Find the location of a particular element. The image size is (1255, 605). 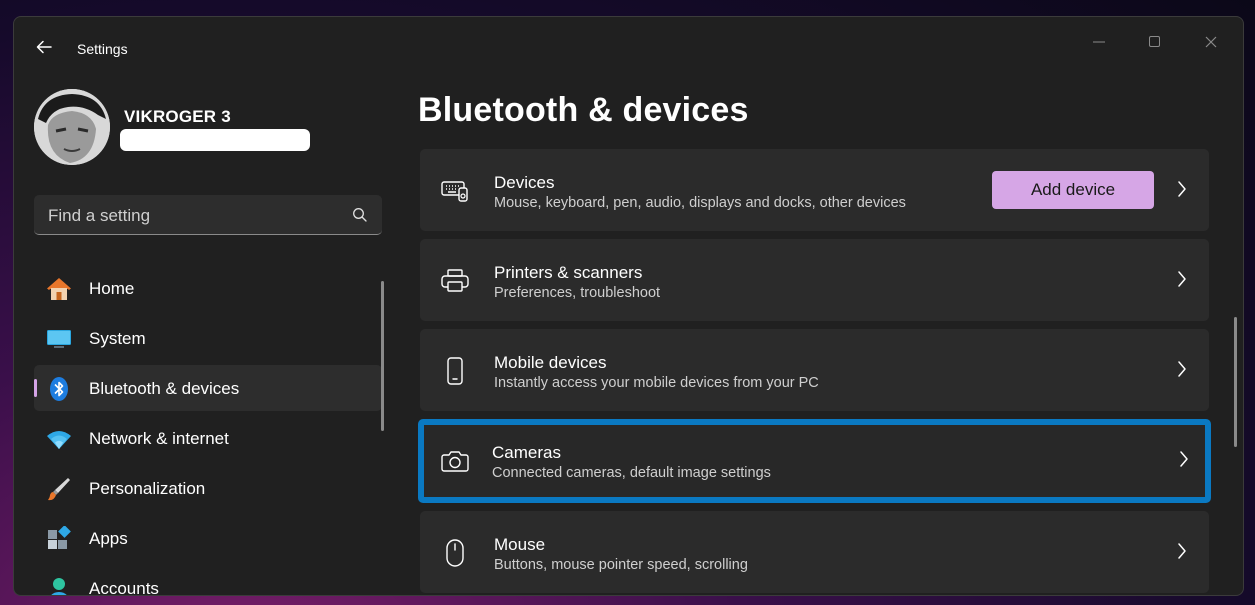

sidebar-item-label: Personalization is located at coordinates (147, 488).